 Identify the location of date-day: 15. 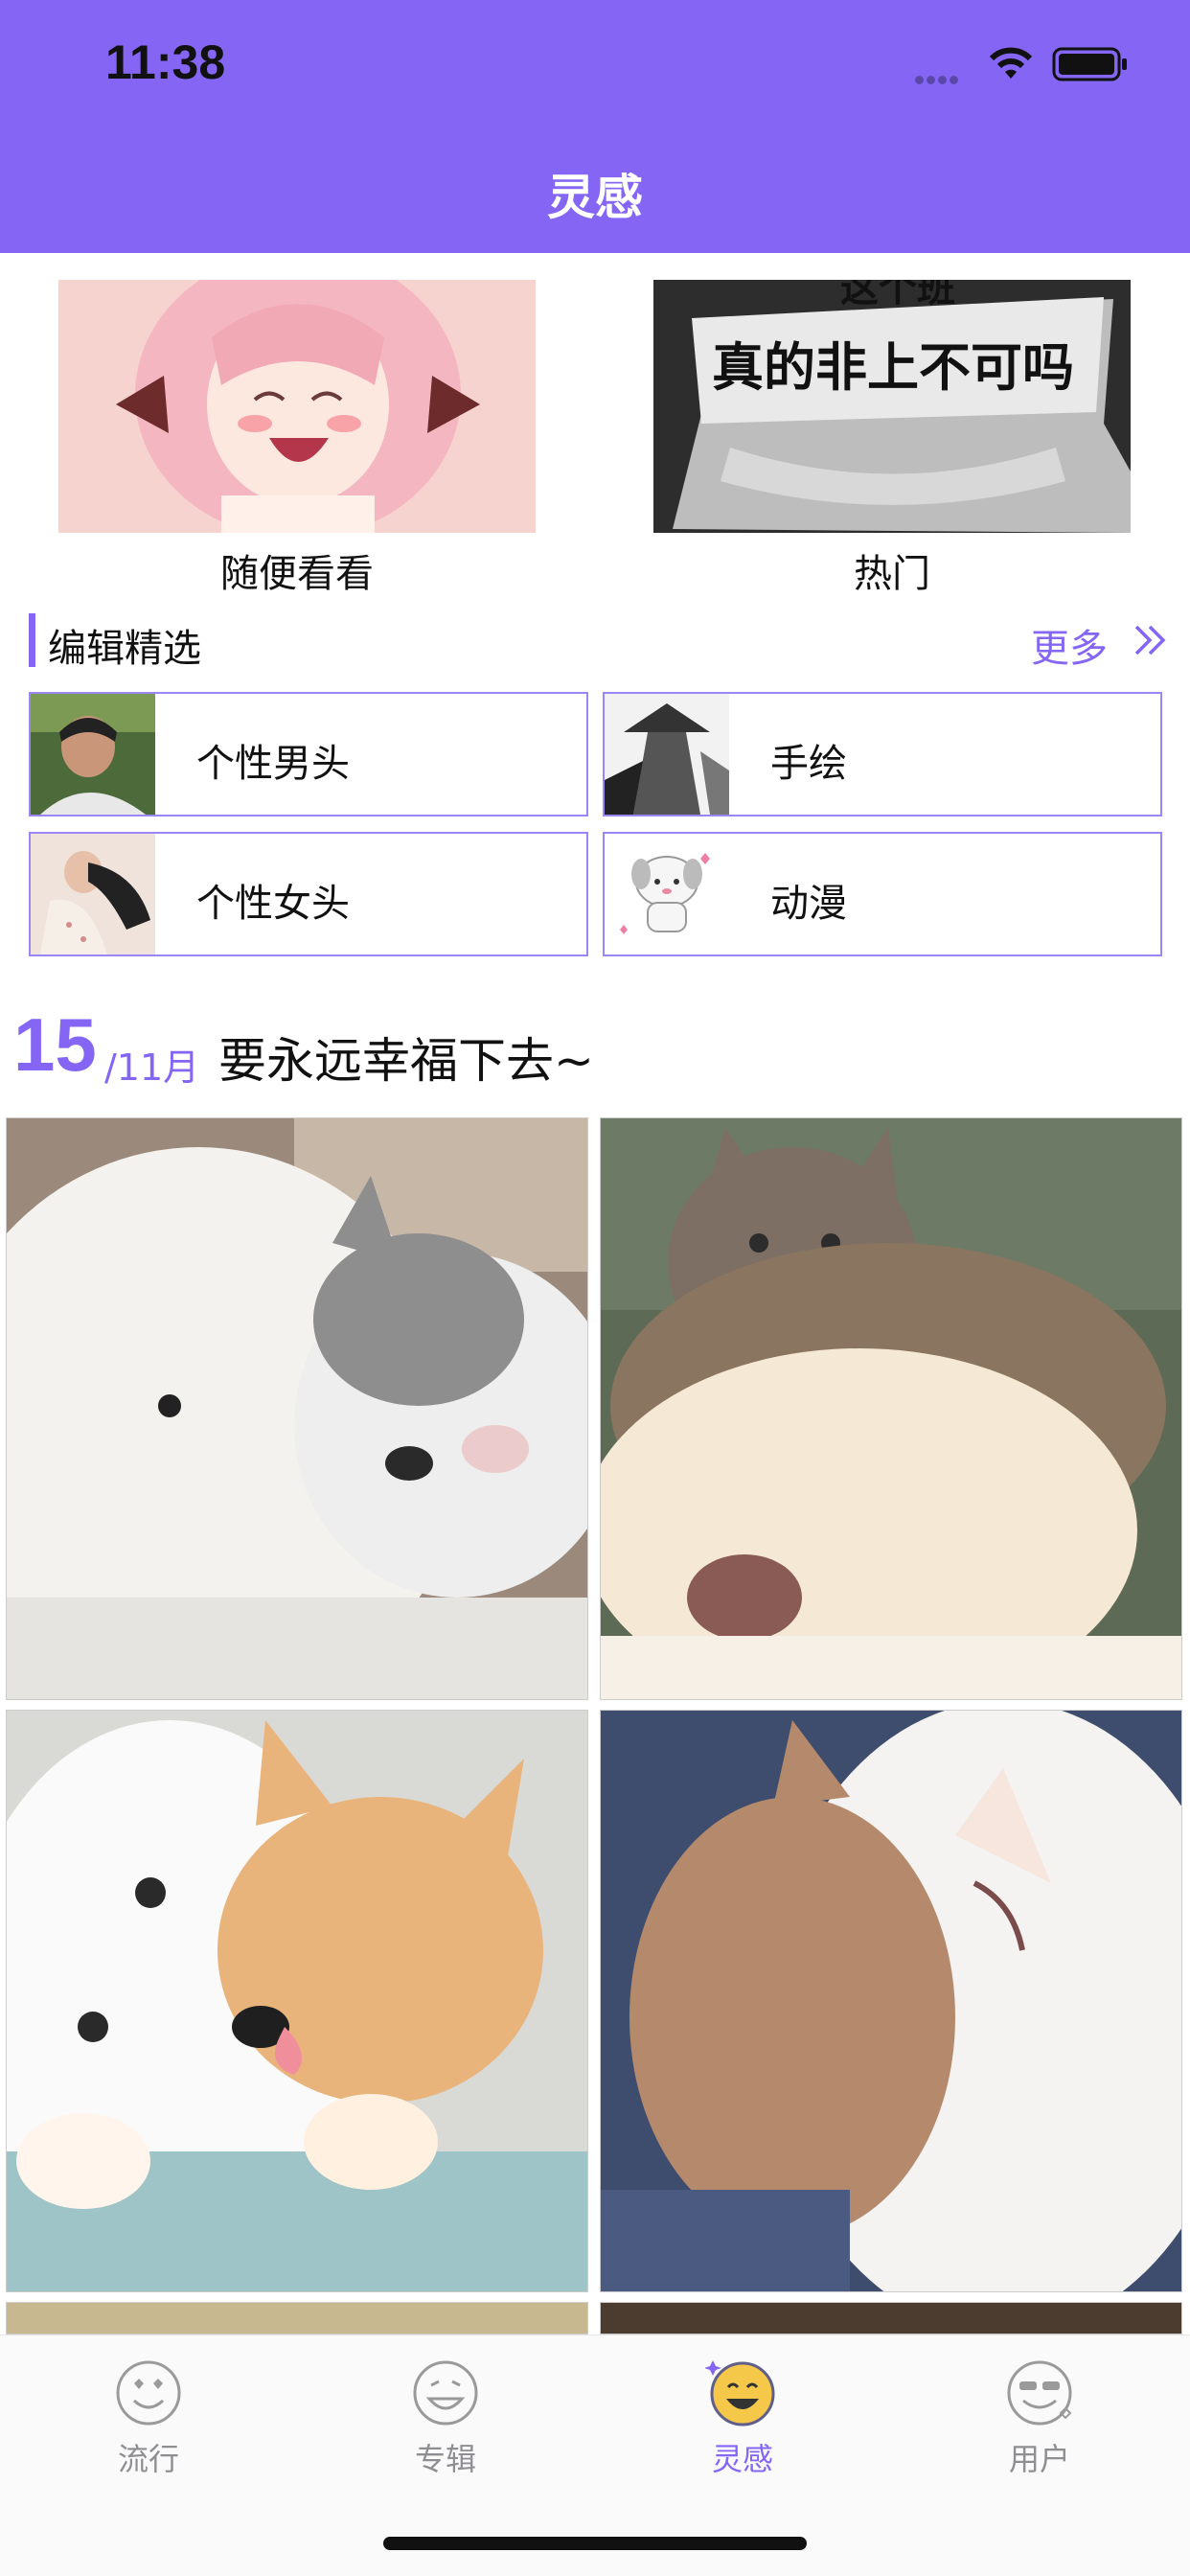
(55, 1044).